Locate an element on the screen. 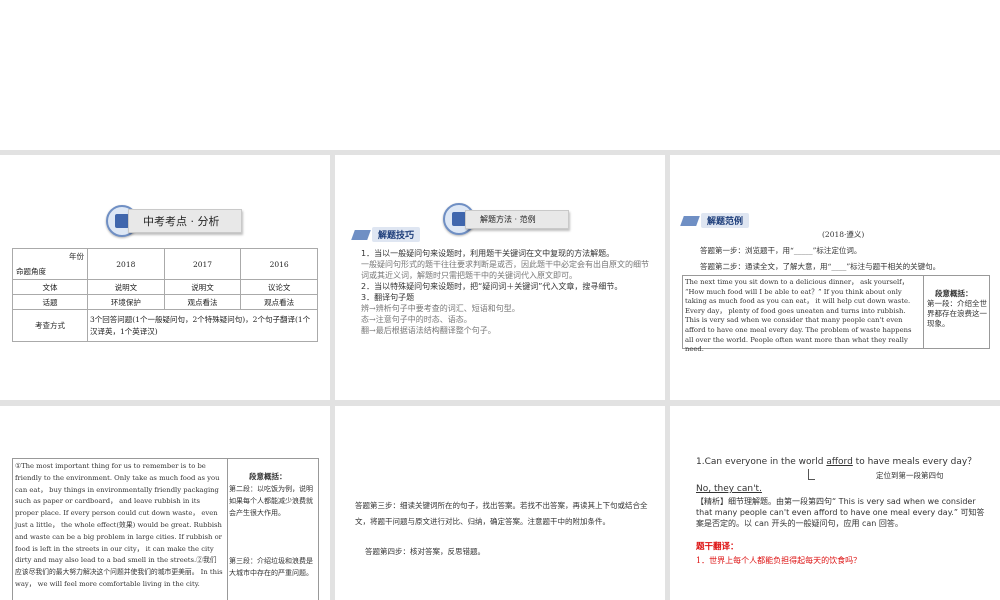  question-text: 1.Can everyone in the world is located at coordinates (761, 462).